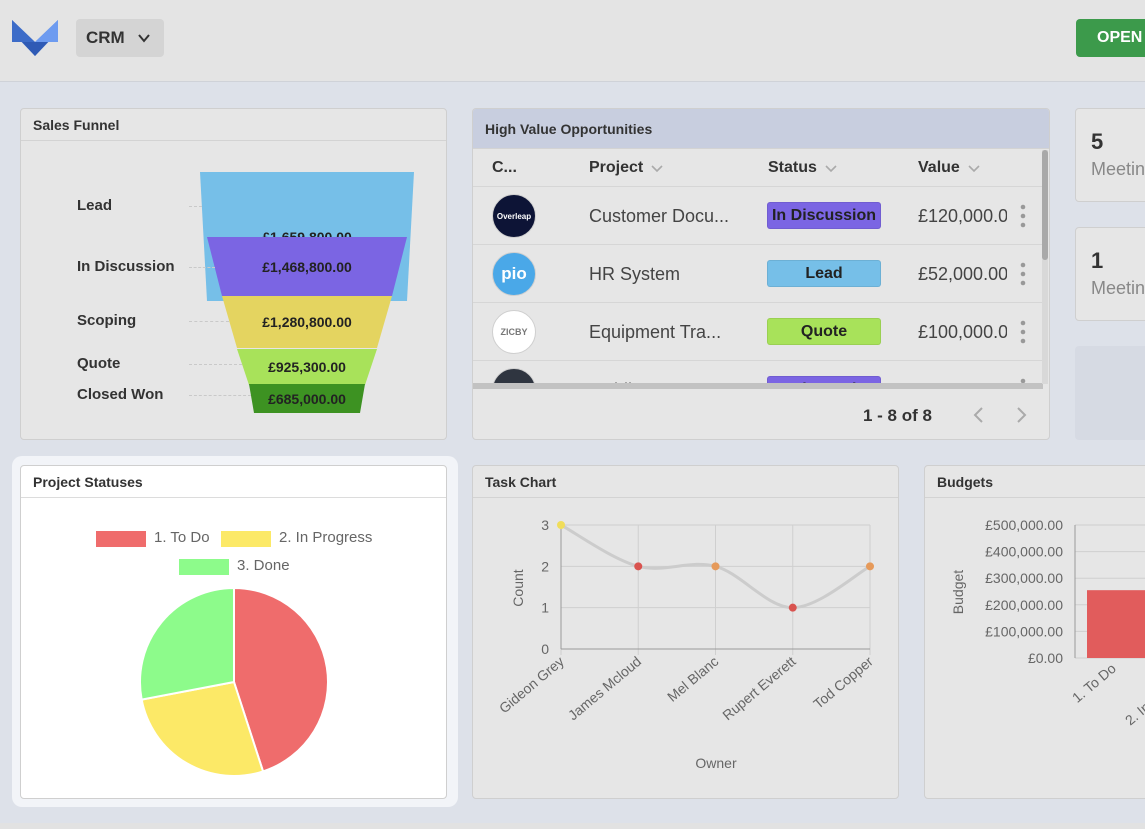  What do you see at coordinates (1021, 415) in the screenshot?
I see `next-page-icon` at bounding box center [1021, 415].